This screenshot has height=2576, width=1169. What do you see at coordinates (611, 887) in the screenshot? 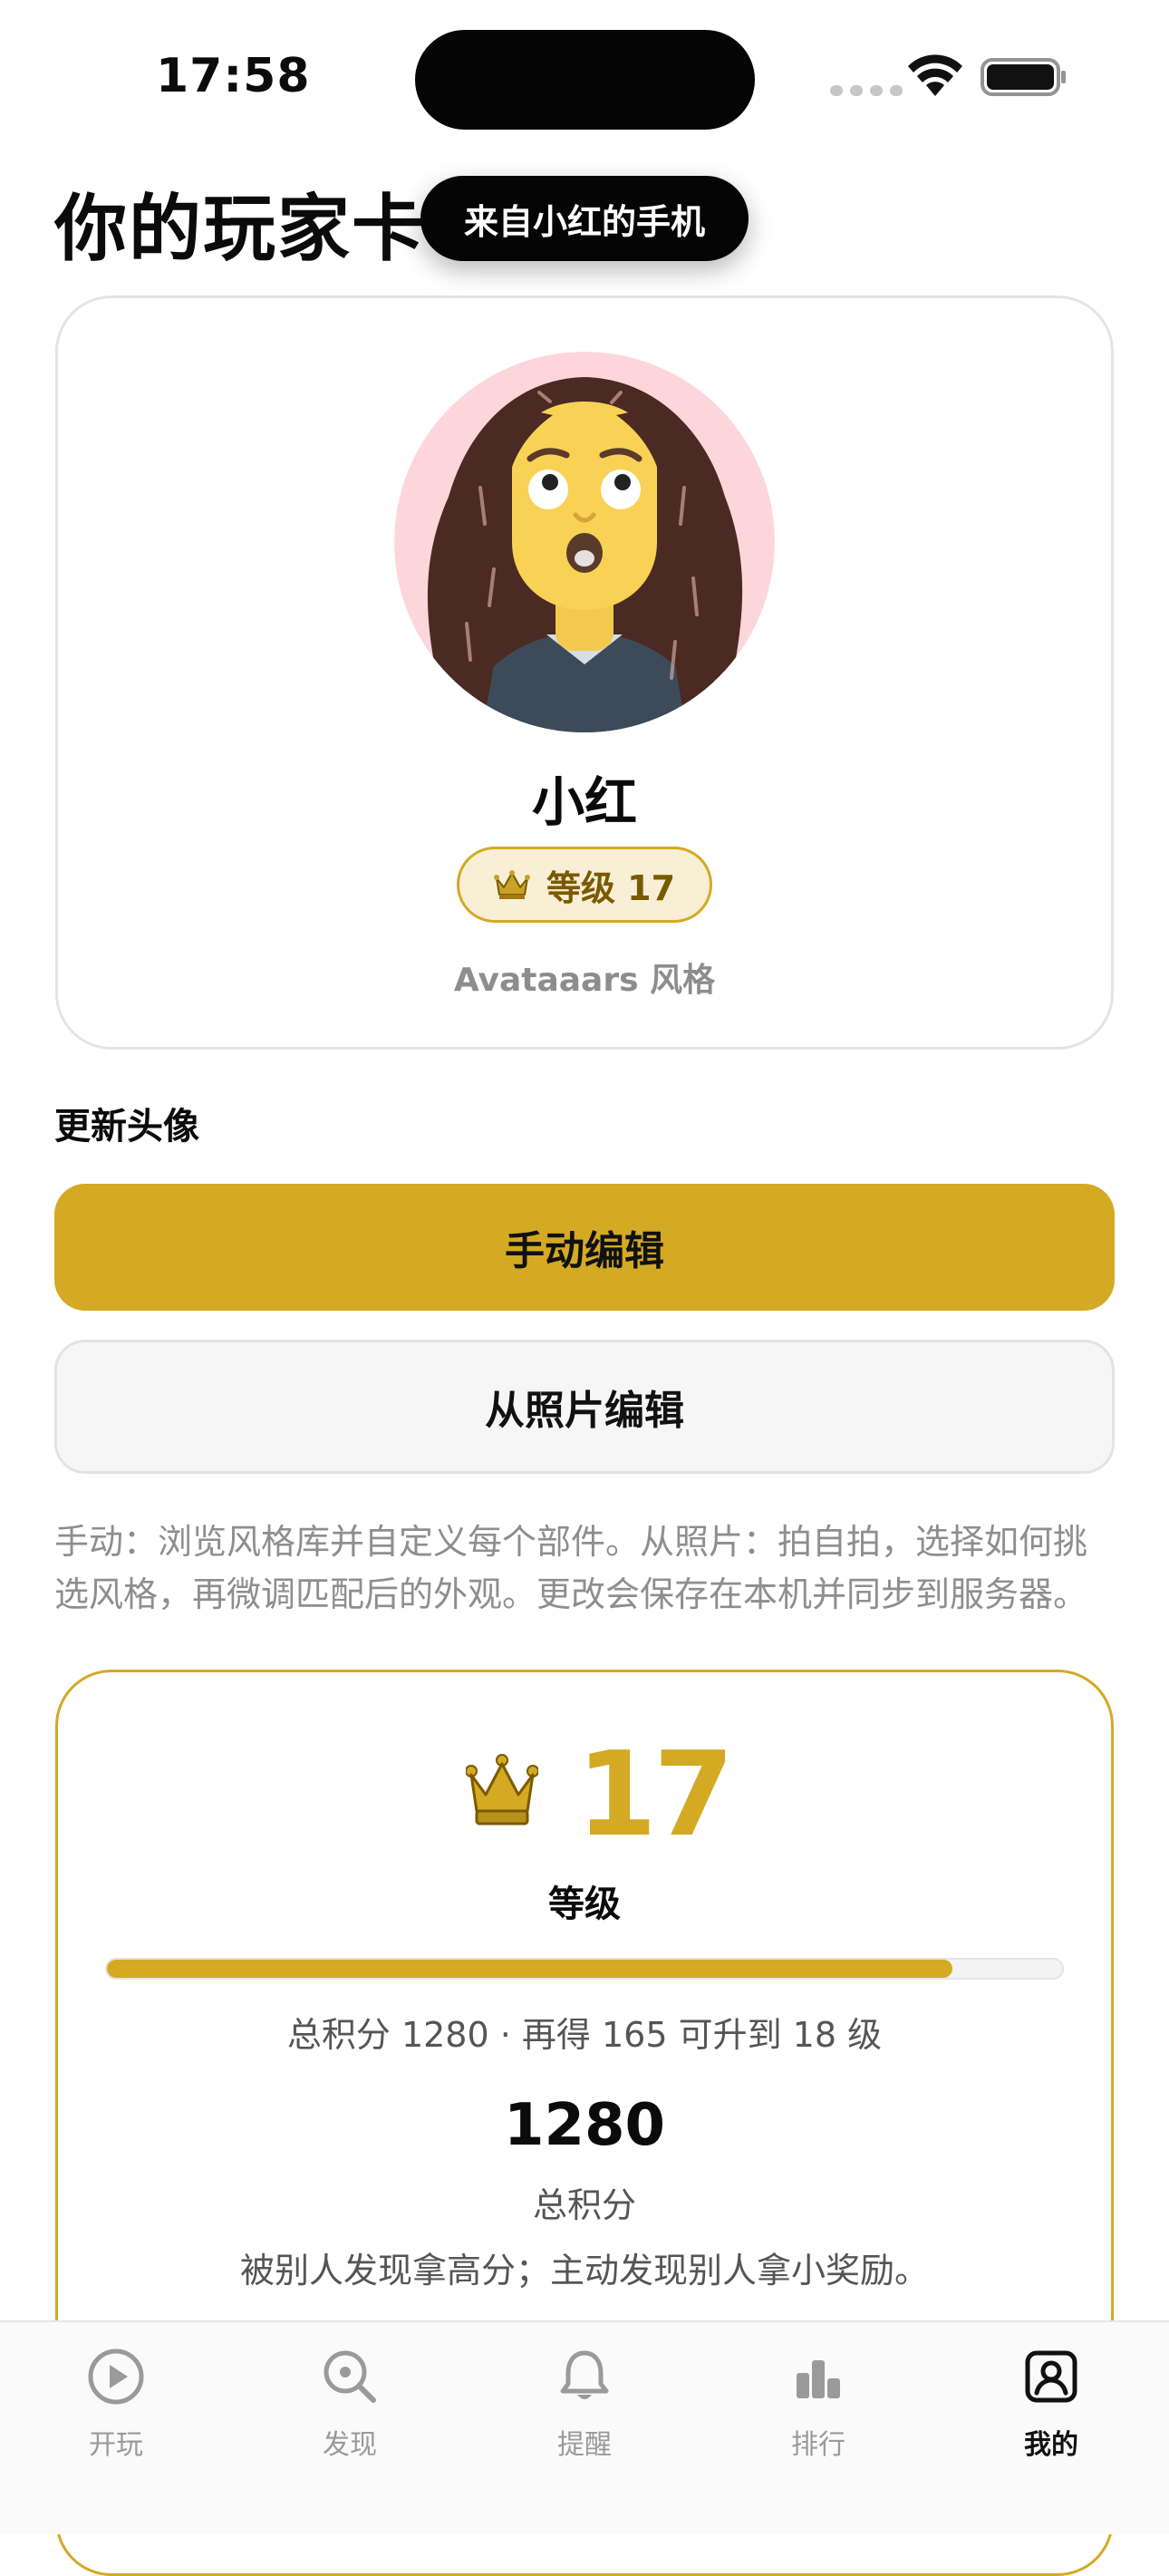
I see `level-badge-label: 等级 17` at bounding box center [611, 887].